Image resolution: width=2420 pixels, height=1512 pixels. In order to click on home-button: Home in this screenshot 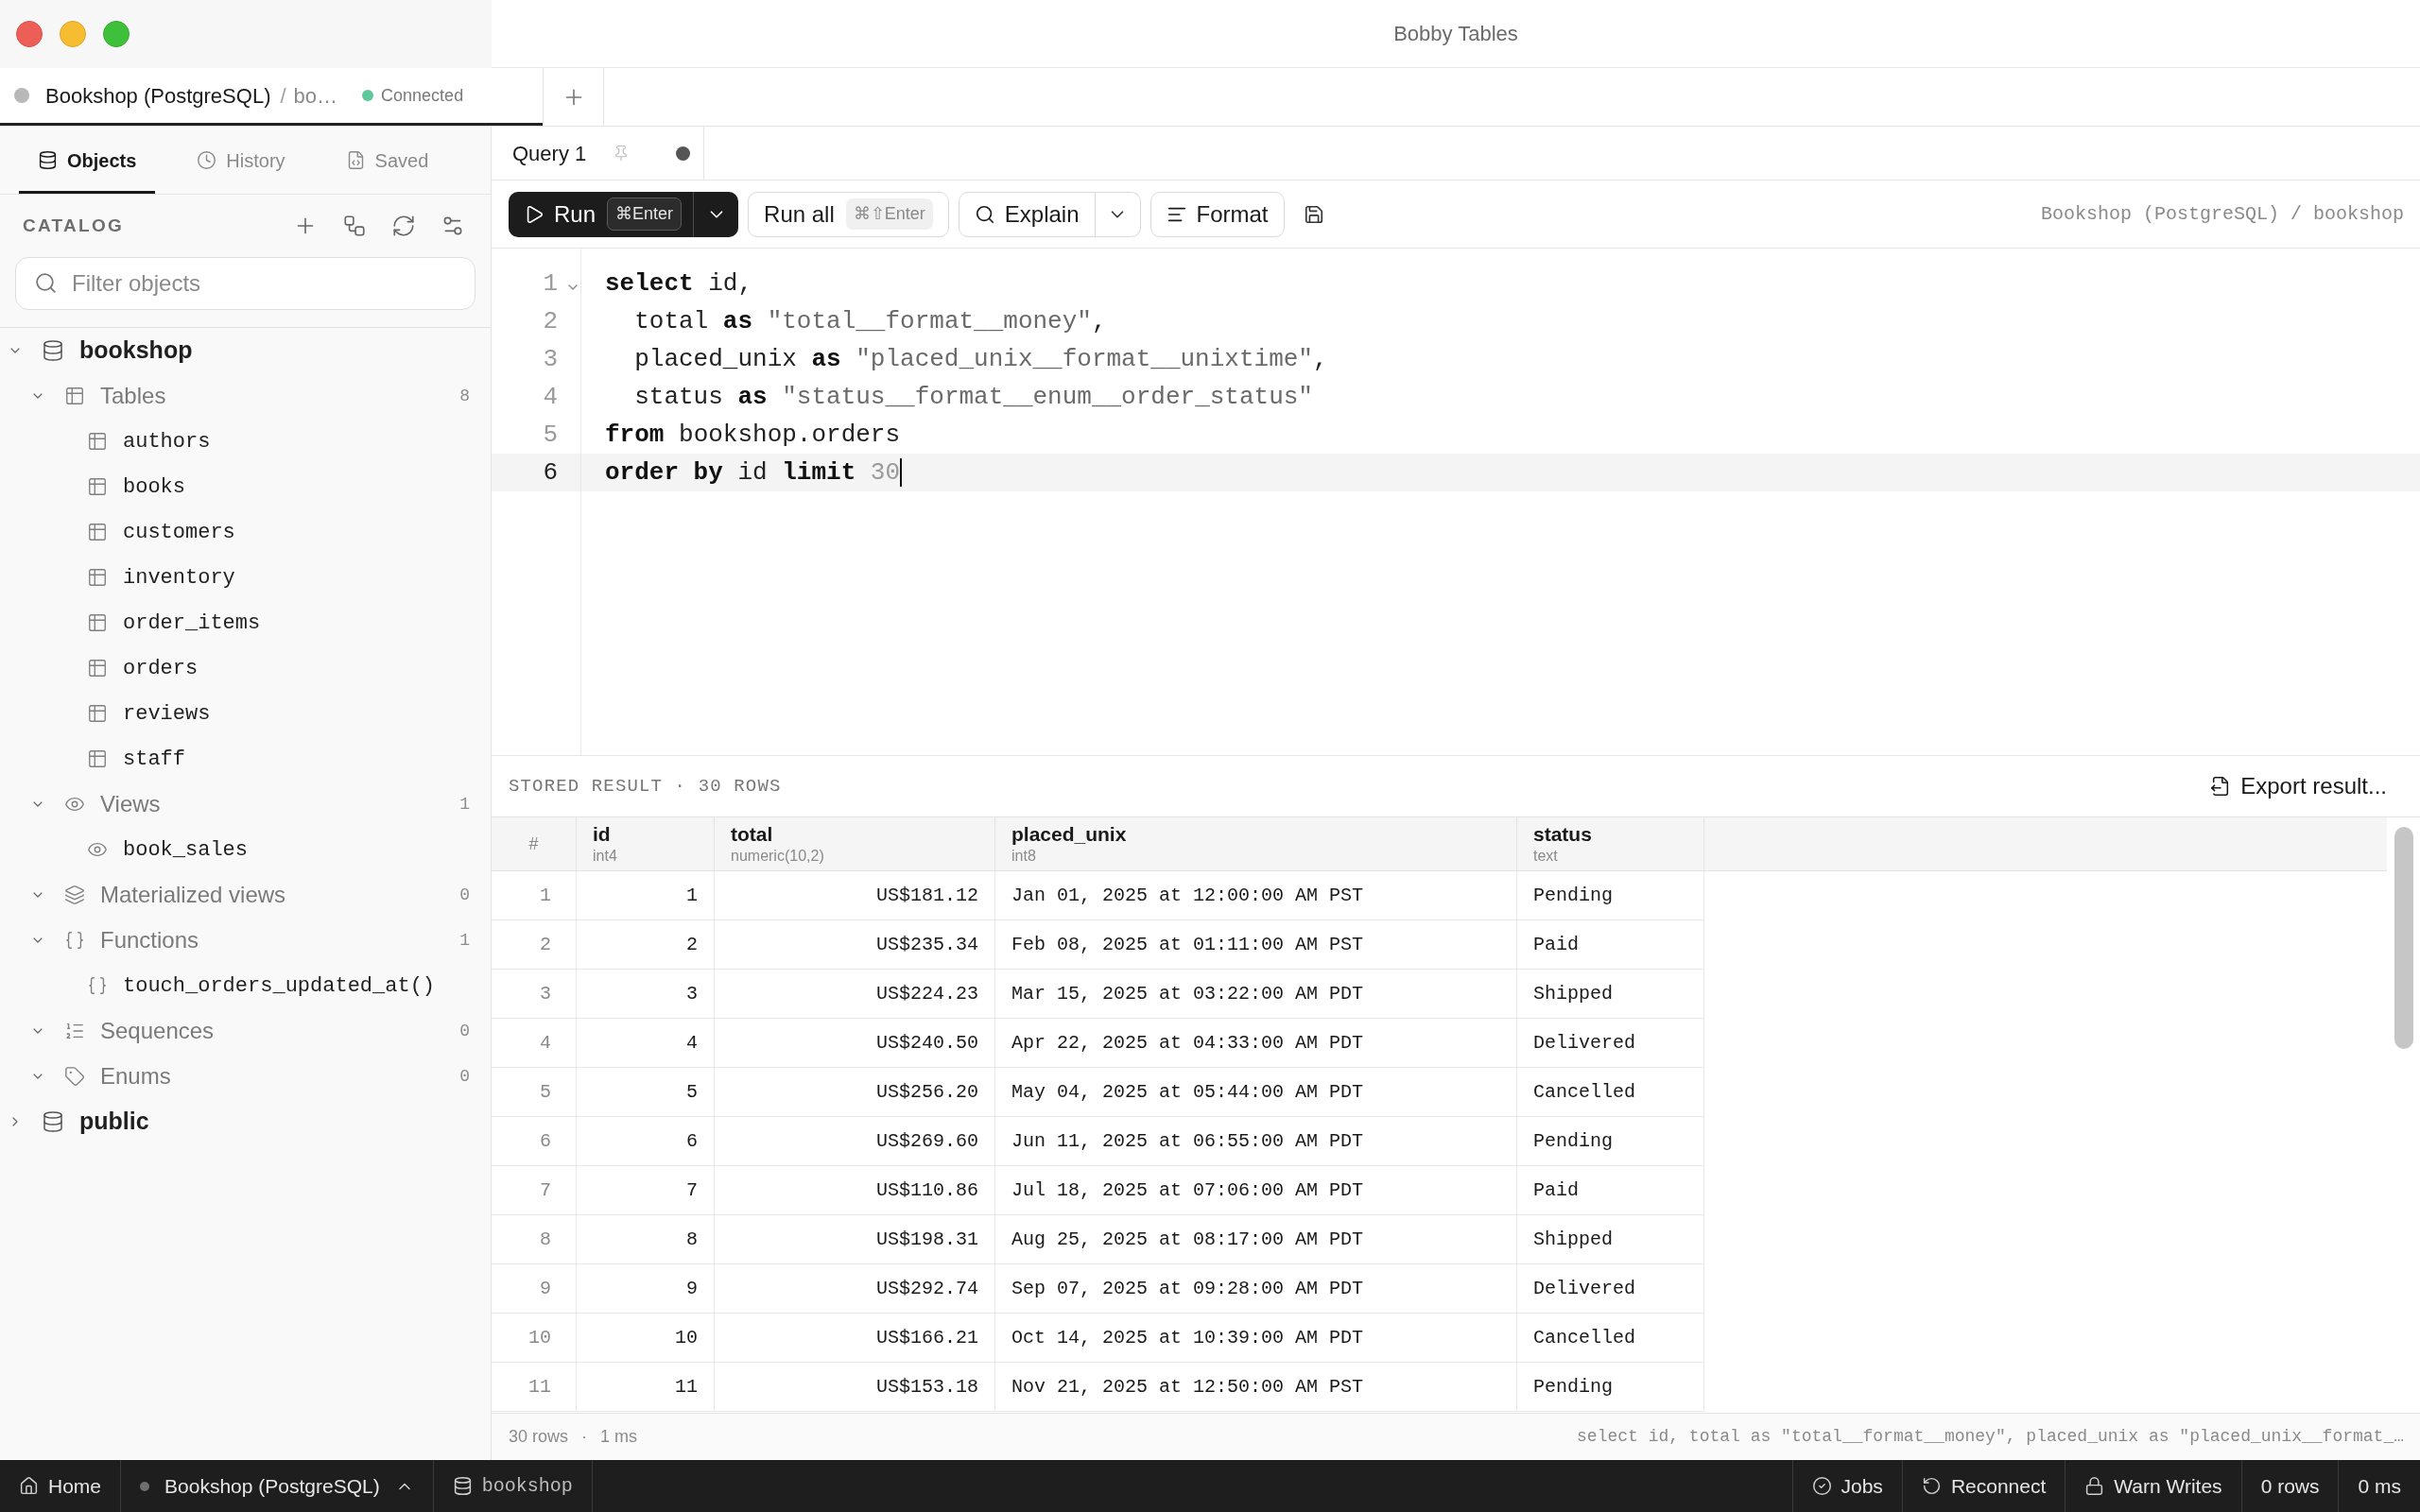, I will do `click(60, 1486)`.